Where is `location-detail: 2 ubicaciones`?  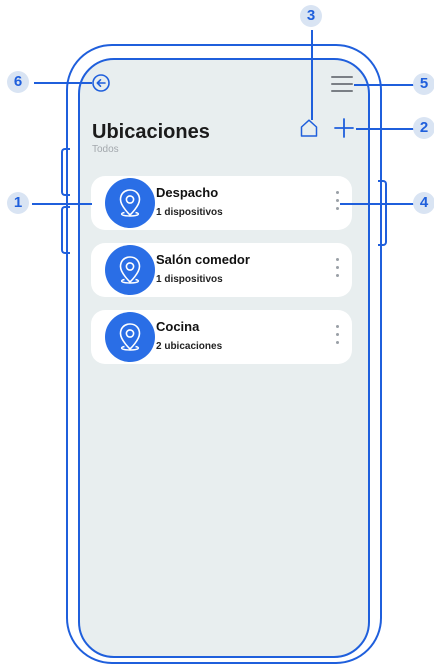
location-detail: 2 ubicaciones is located at coordinates (189, 346).